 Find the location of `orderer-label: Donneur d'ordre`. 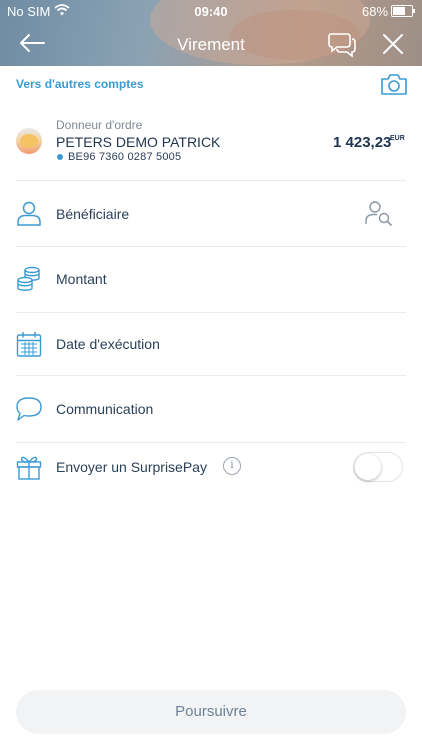

orderer-label: Donneur d'ordre is located at coordinates (99, 125).